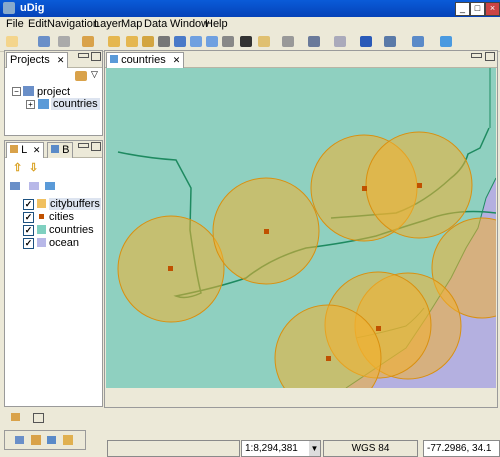 This screenshot has height=457, width=500. Describe the element at coordinates (216, 24) in the screenshot. I see `menu-help: Help` at that location.